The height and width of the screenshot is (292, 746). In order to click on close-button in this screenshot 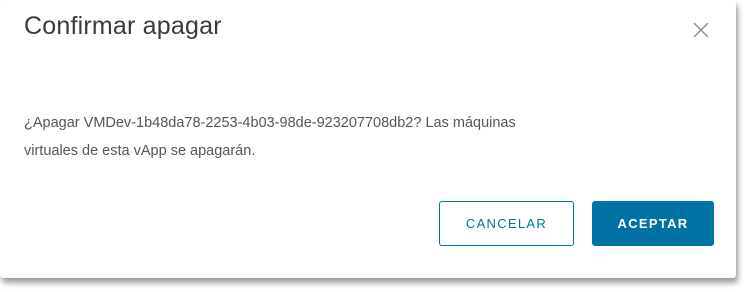, I will do `click(701, 30)`.